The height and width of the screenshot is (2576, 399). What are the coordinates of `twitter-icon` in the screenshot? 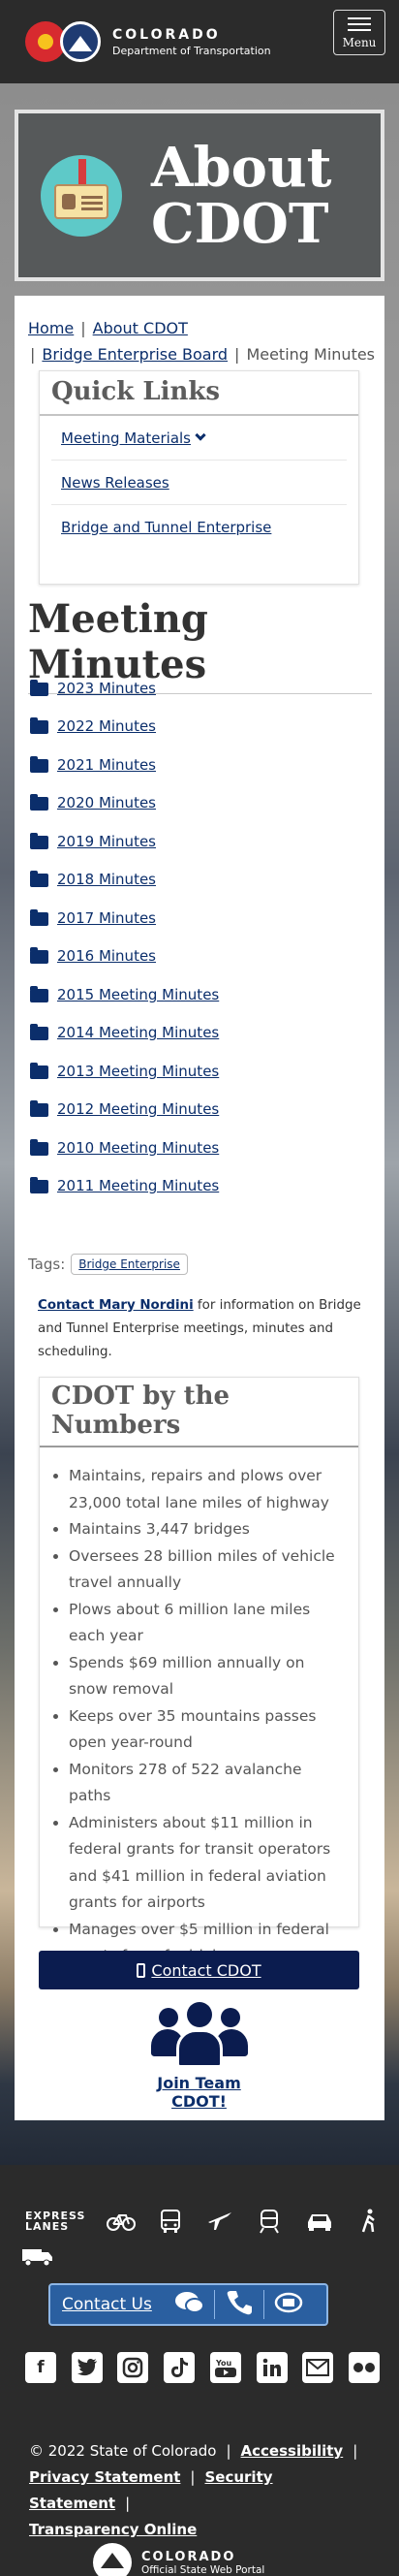 It's located at (87, 2367).